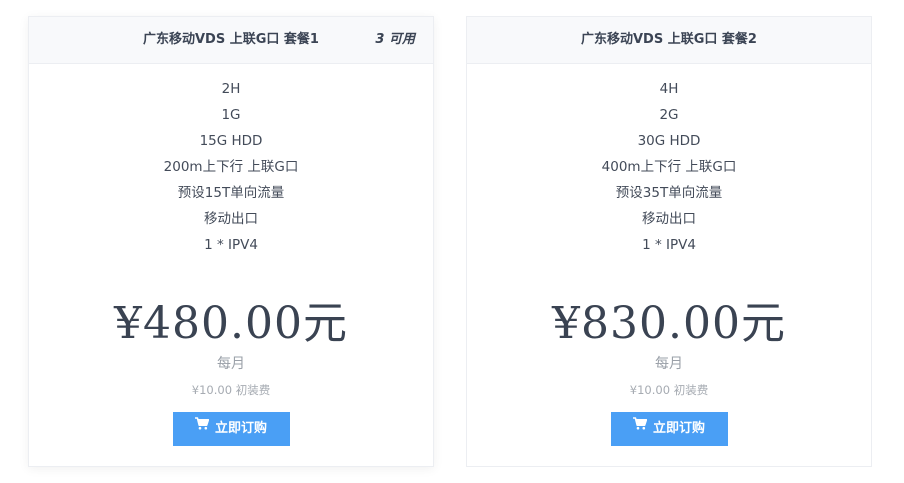 The height and width of the screenshot is (483, 904). I want to click on feature-cpu: 2H, so click(231, 89).